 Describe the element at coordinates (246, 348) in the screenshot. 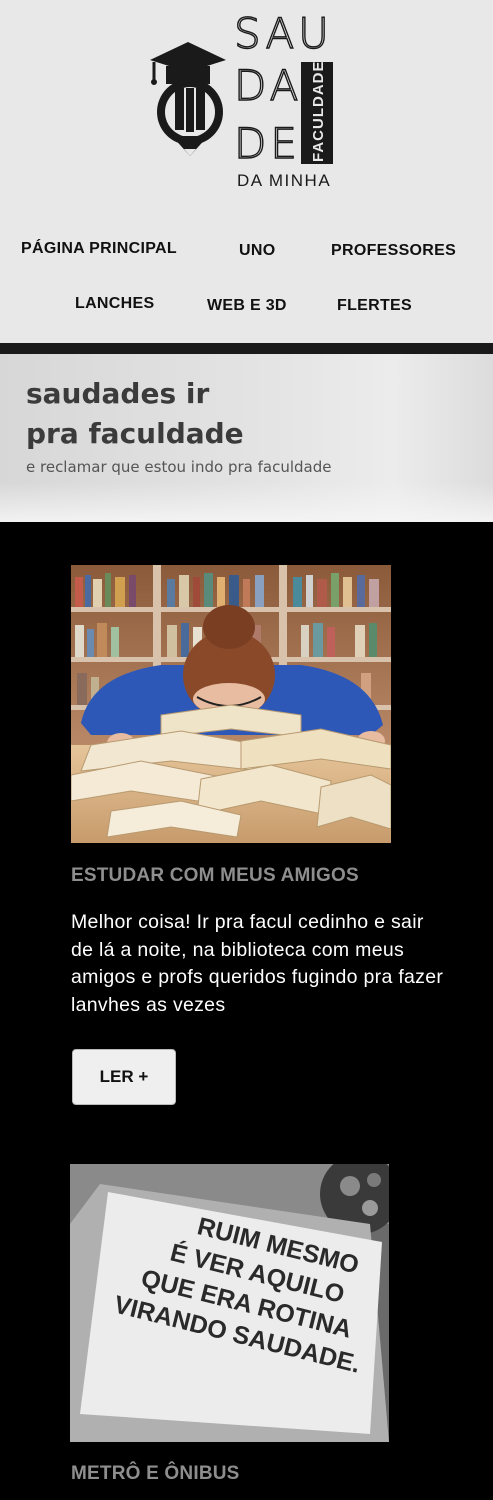

I see `header-divider` at that location.